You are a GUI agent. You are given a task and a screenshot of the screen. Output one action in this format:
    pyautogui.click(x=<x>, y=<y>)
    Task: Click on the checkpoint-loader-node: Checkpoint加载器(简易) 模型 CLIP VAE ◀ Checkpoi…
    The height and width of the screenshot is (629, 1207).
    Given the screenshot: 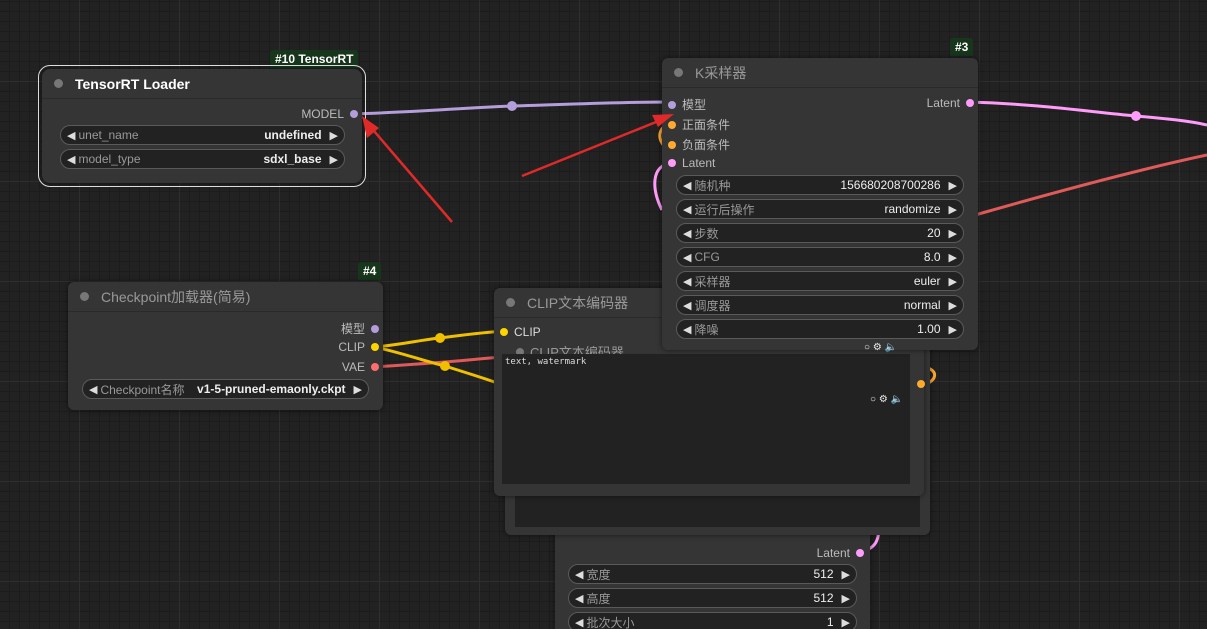 What is the action you would take?
    pyautogui.click(x=225, y=346)
    